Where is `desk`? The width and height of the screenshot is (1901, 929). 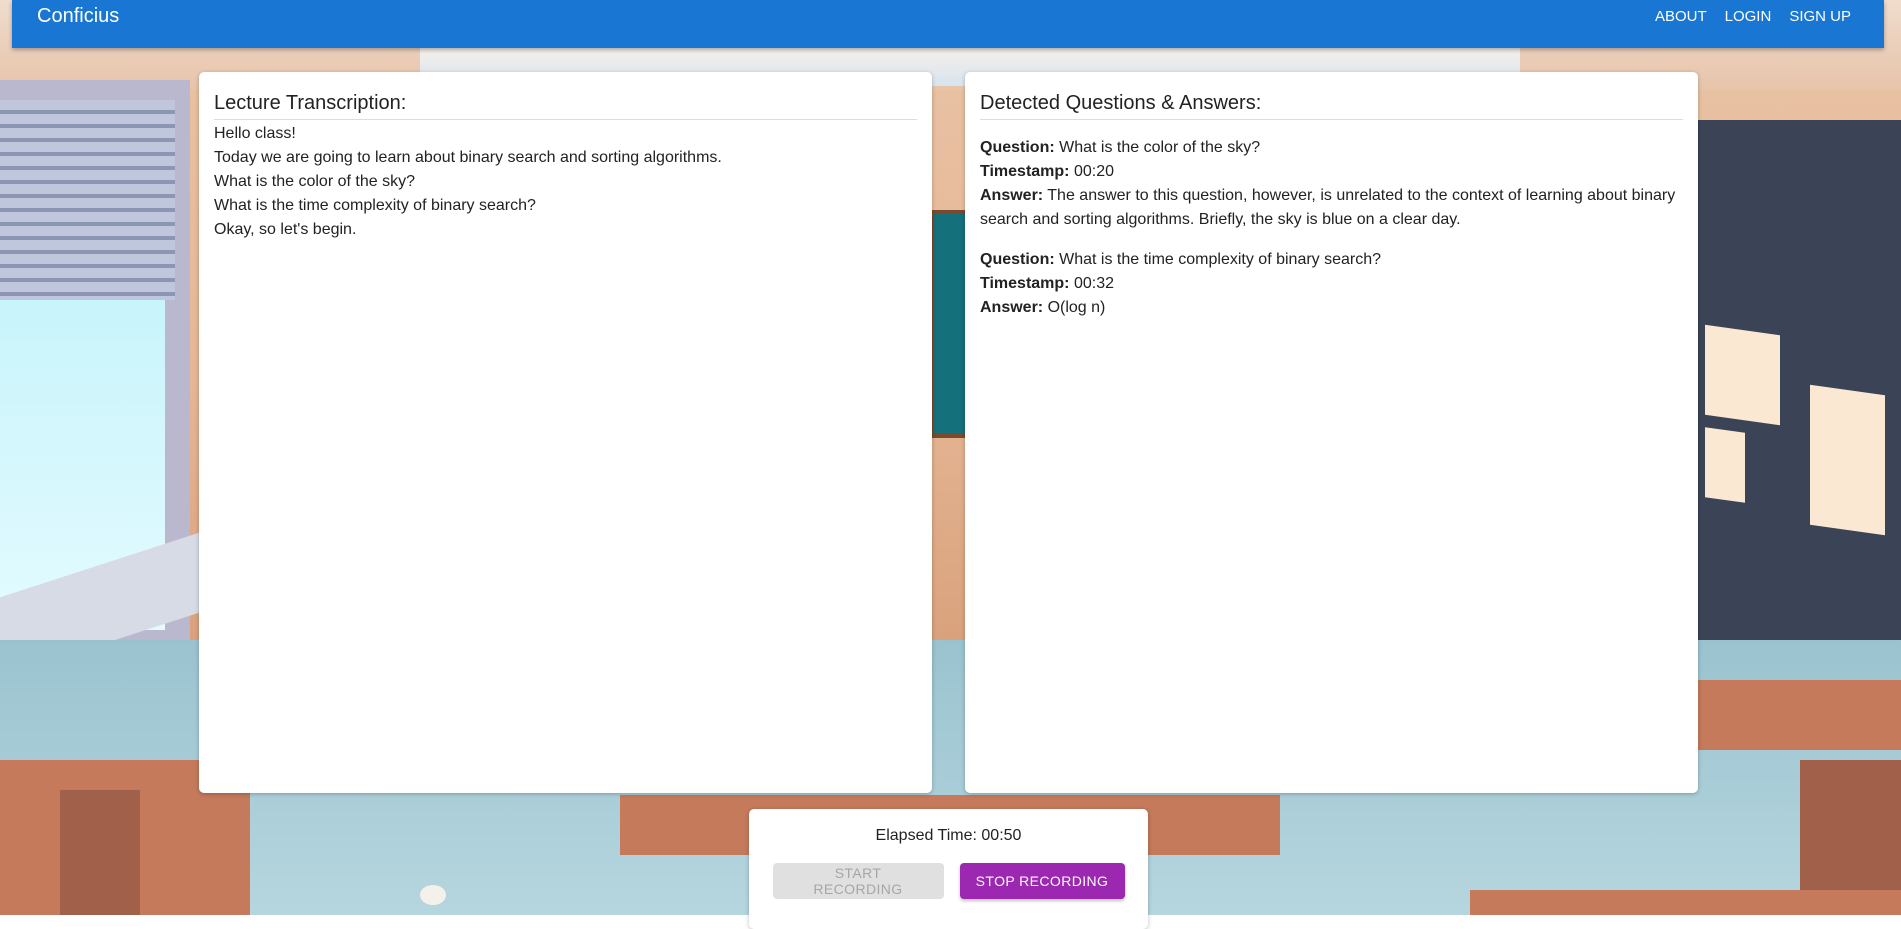 desk is located at coordinates (1685, 902).